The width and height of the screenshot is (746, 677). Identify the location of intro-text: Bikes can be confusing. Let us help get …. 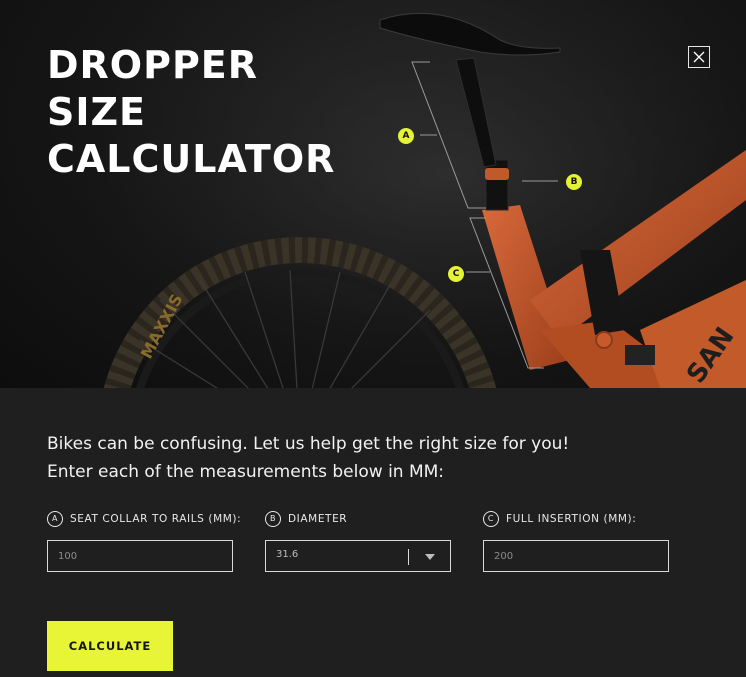
(377, 458).